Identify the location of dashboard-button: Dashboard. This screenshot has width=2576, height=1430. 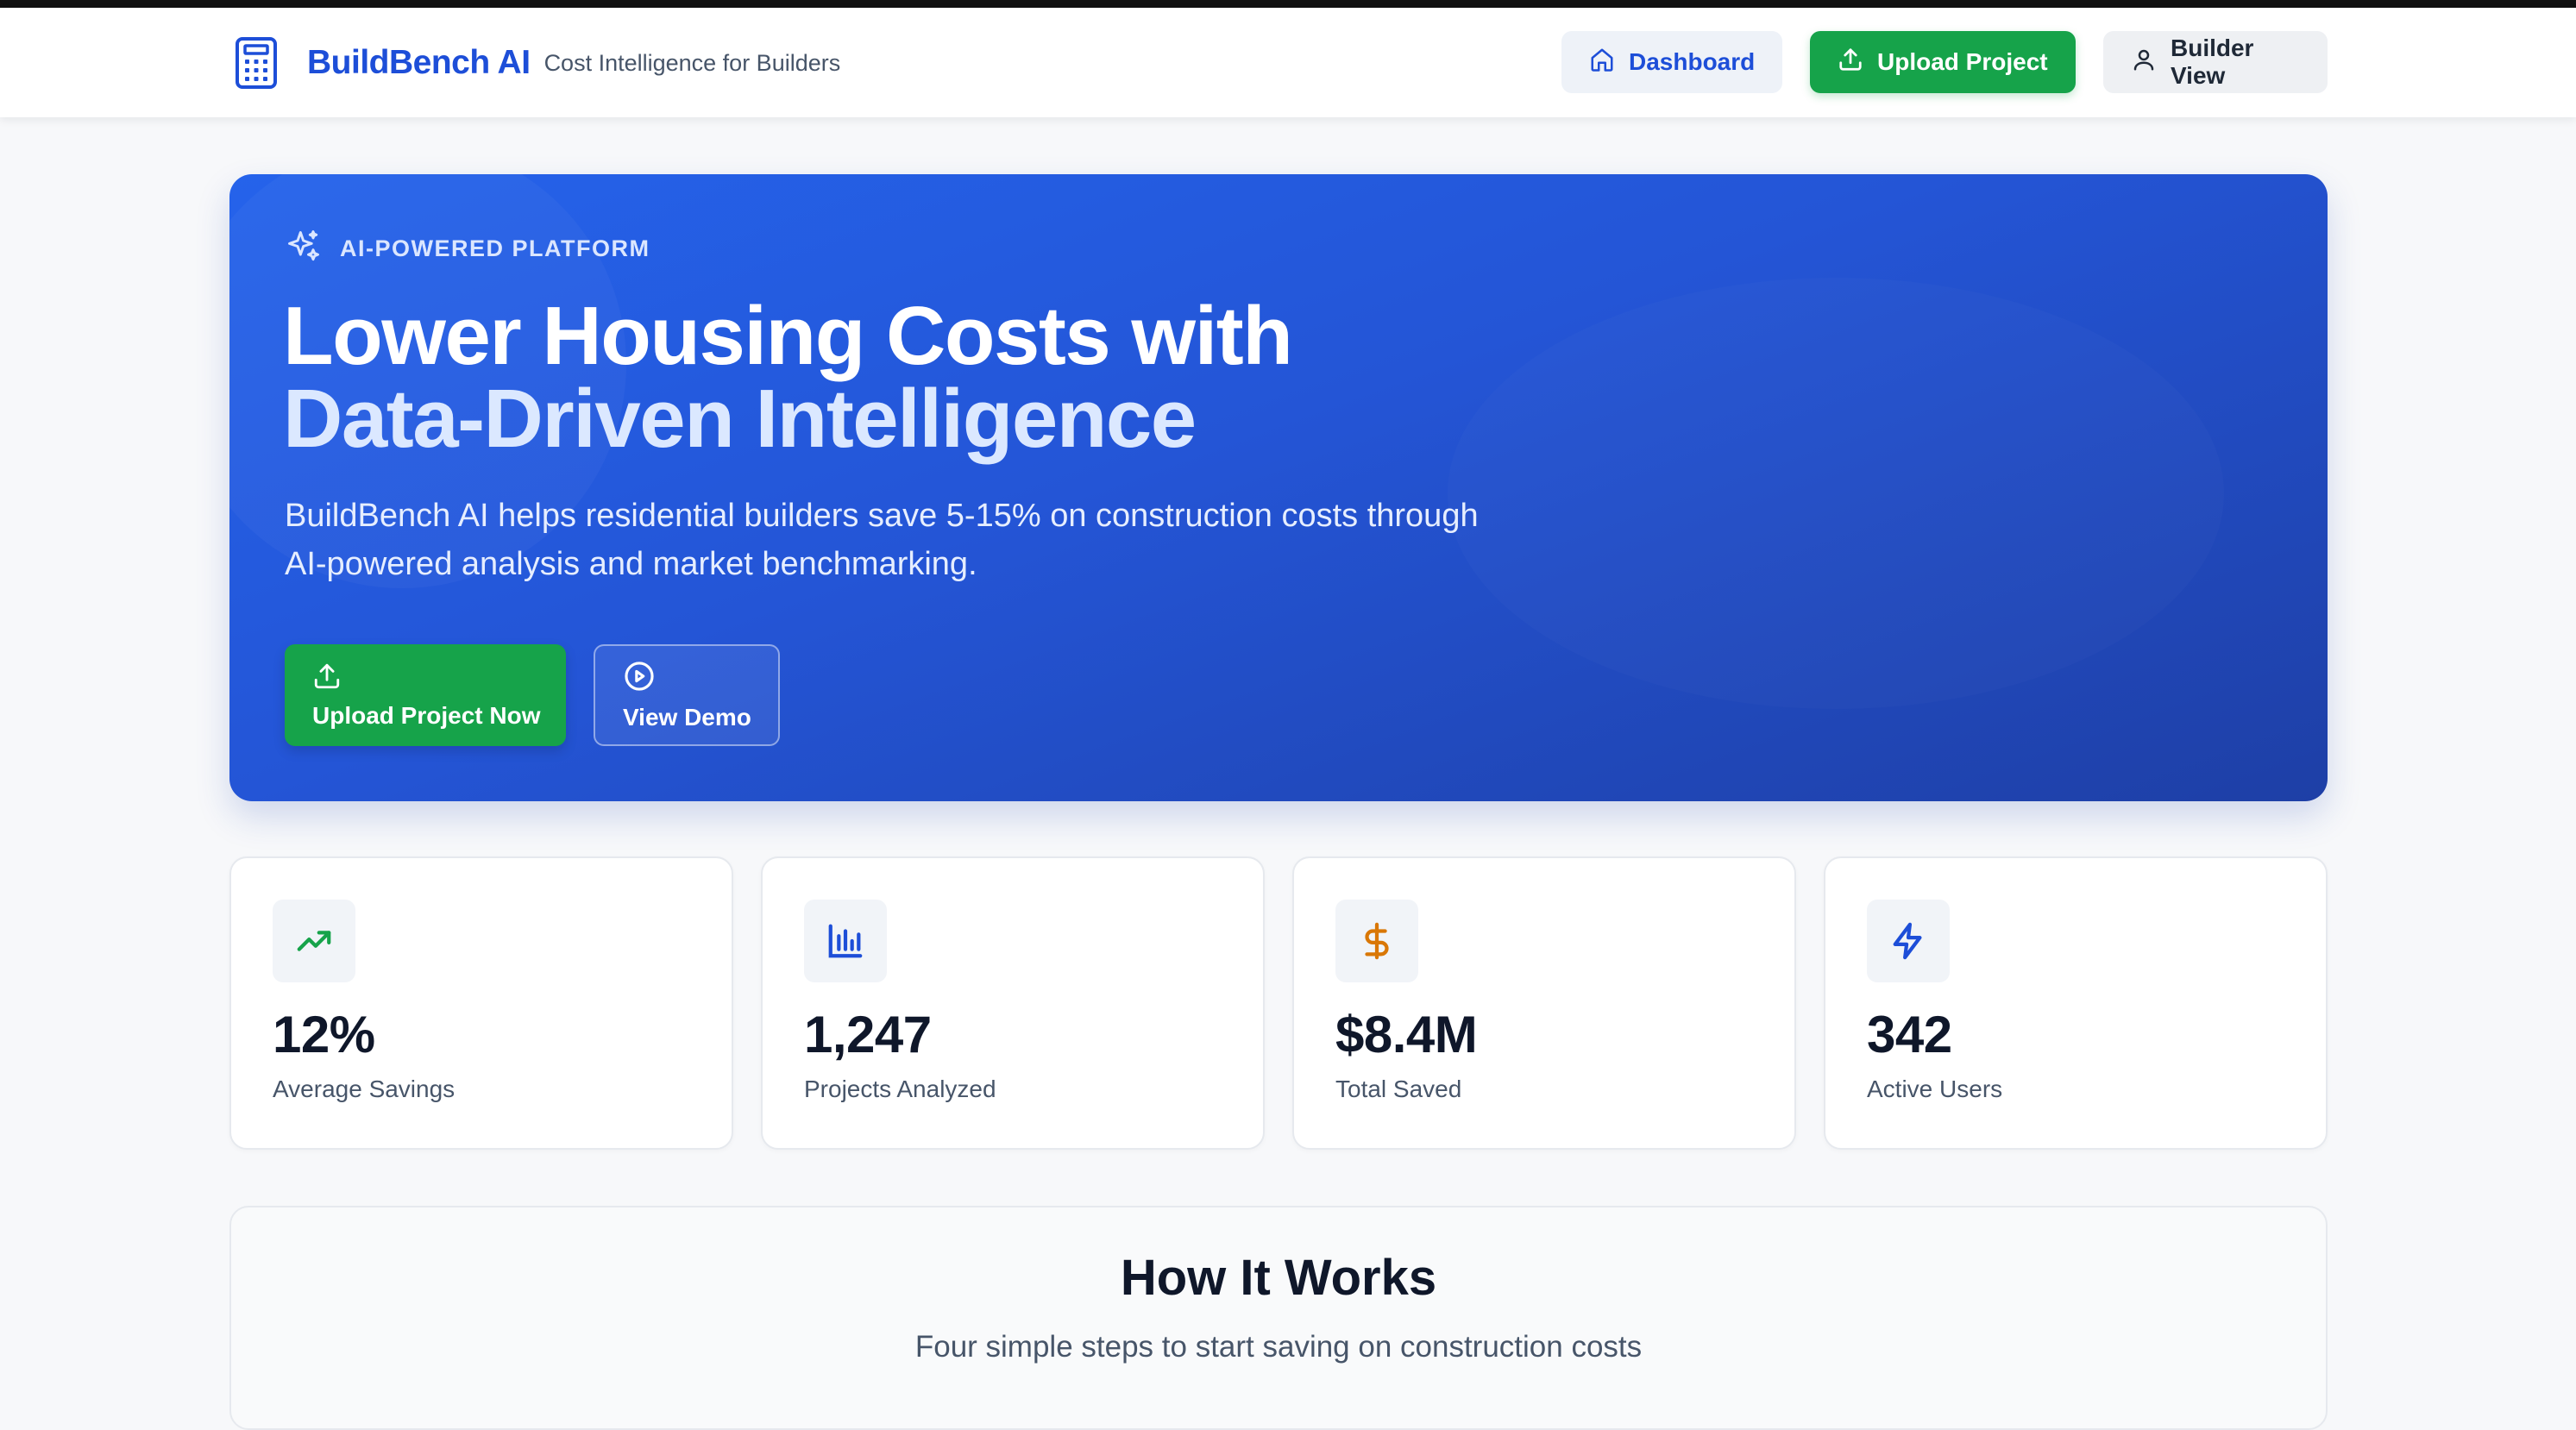
(1671, 62).